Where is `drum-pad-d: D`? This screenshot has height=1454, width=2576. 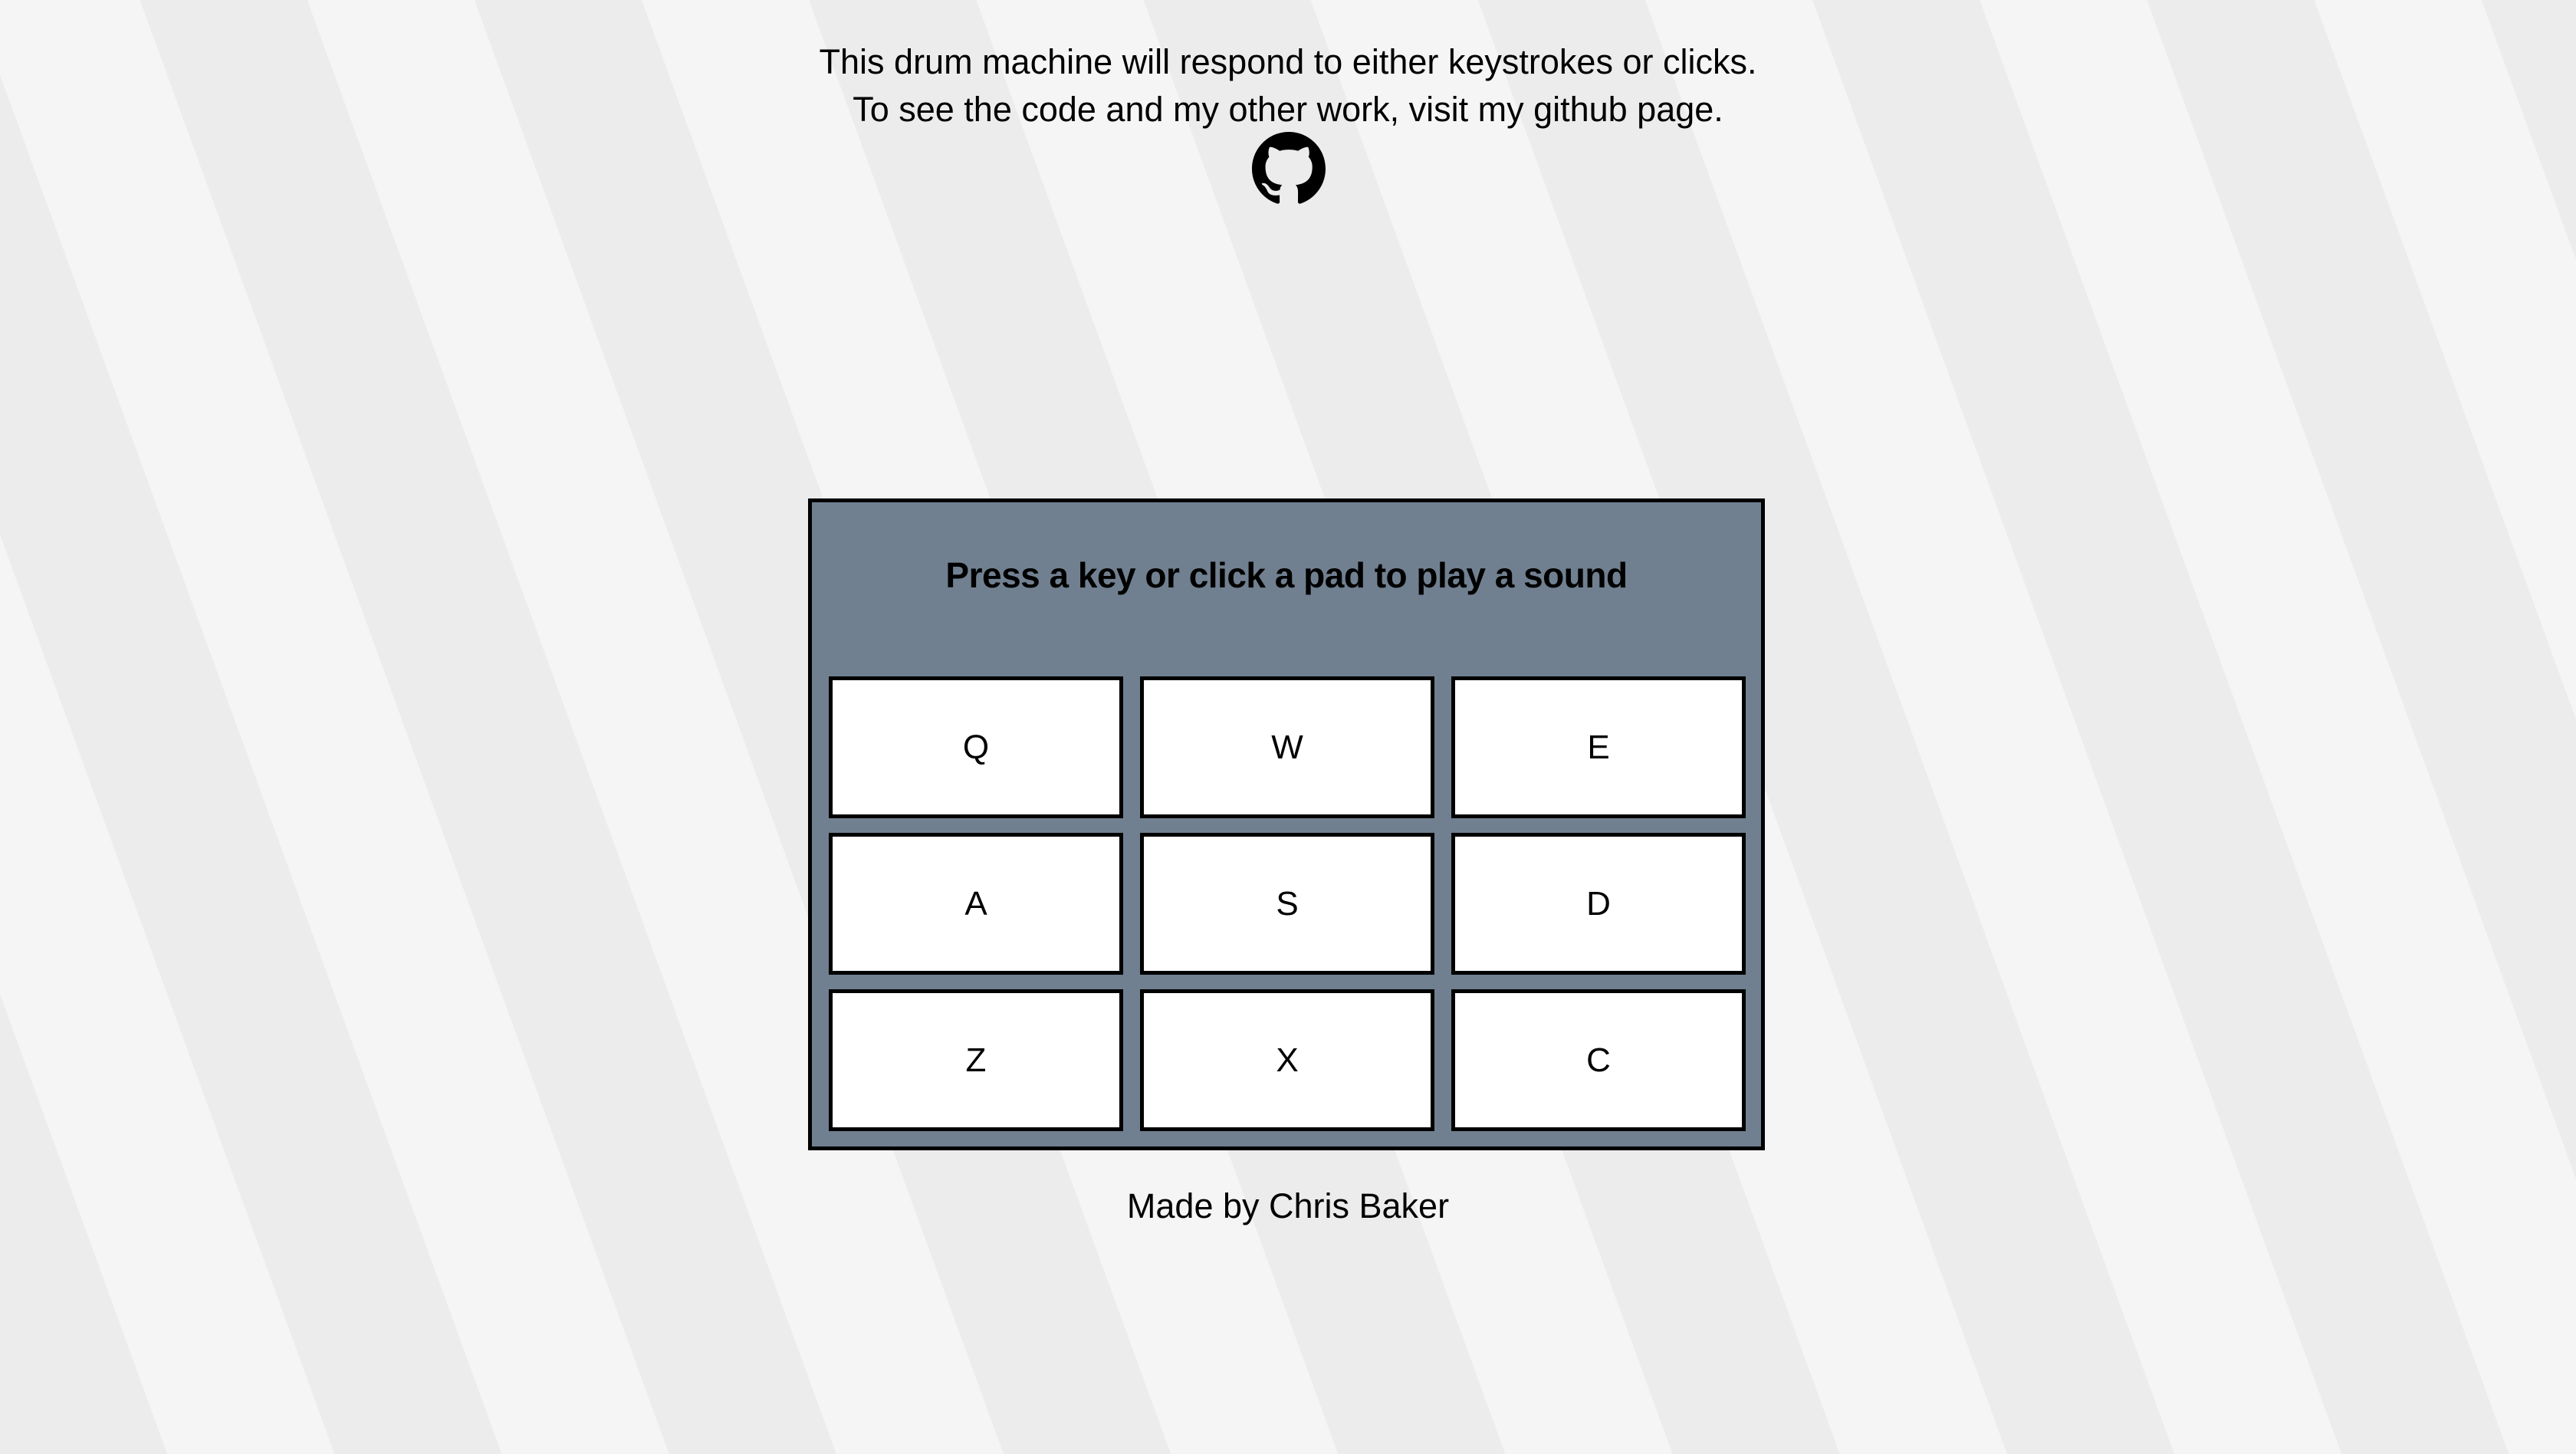
drum-pad-d: D is located at coordinates (1598, 904).